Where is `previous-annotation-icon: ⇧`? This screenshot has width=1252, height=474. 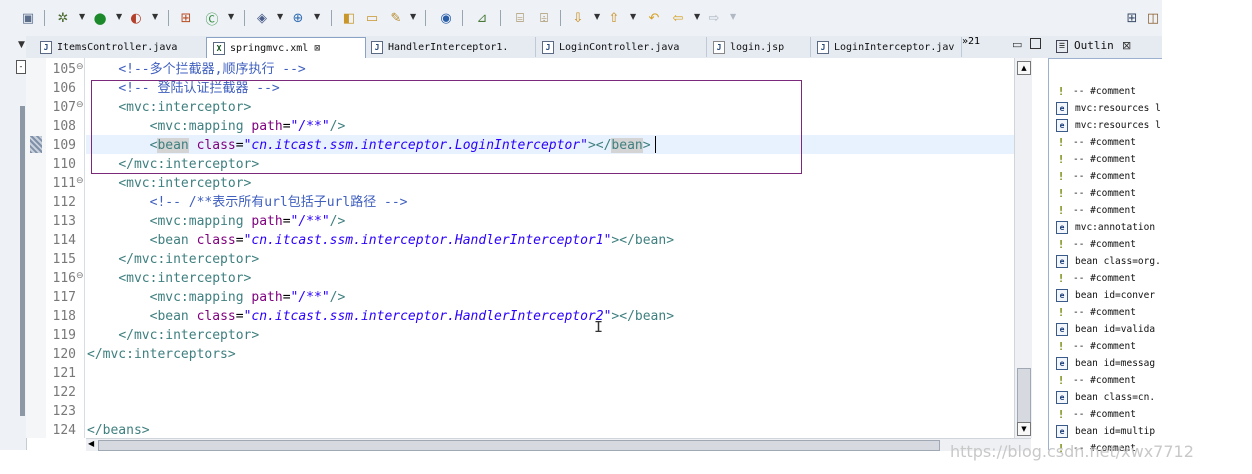
previous-annotation-icon: ⇧ is located at coordinates (614, 18).